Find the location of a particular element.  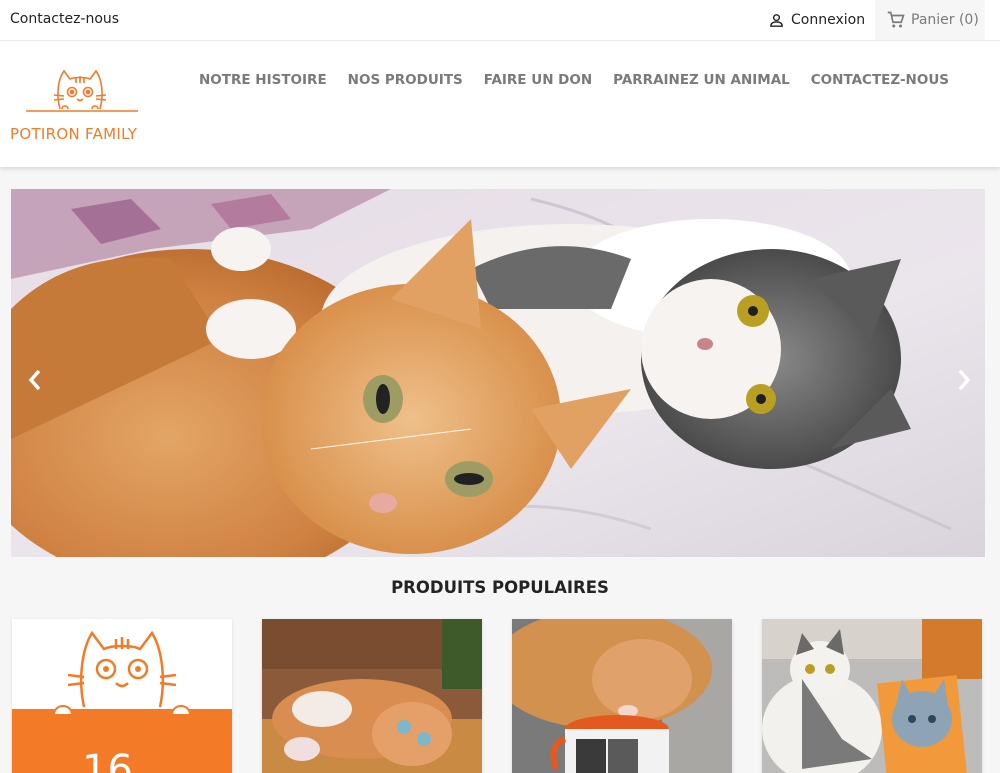

cart-label: Panier (0) is located at coordinates (945, 20).